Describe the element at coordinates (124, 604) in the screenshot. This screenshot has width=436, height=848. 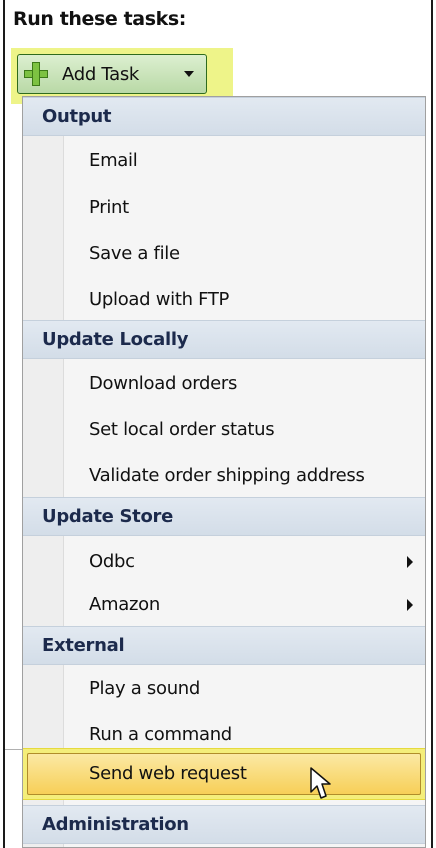
I see `menu-item-amazon-label: Amazon` at that location.